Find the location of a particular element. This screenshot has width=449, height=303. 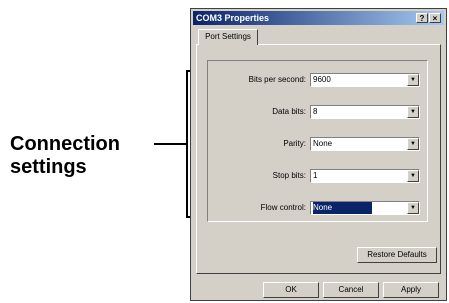

parity-row: Parity: None ▼ is located at coordinates (318, 144).